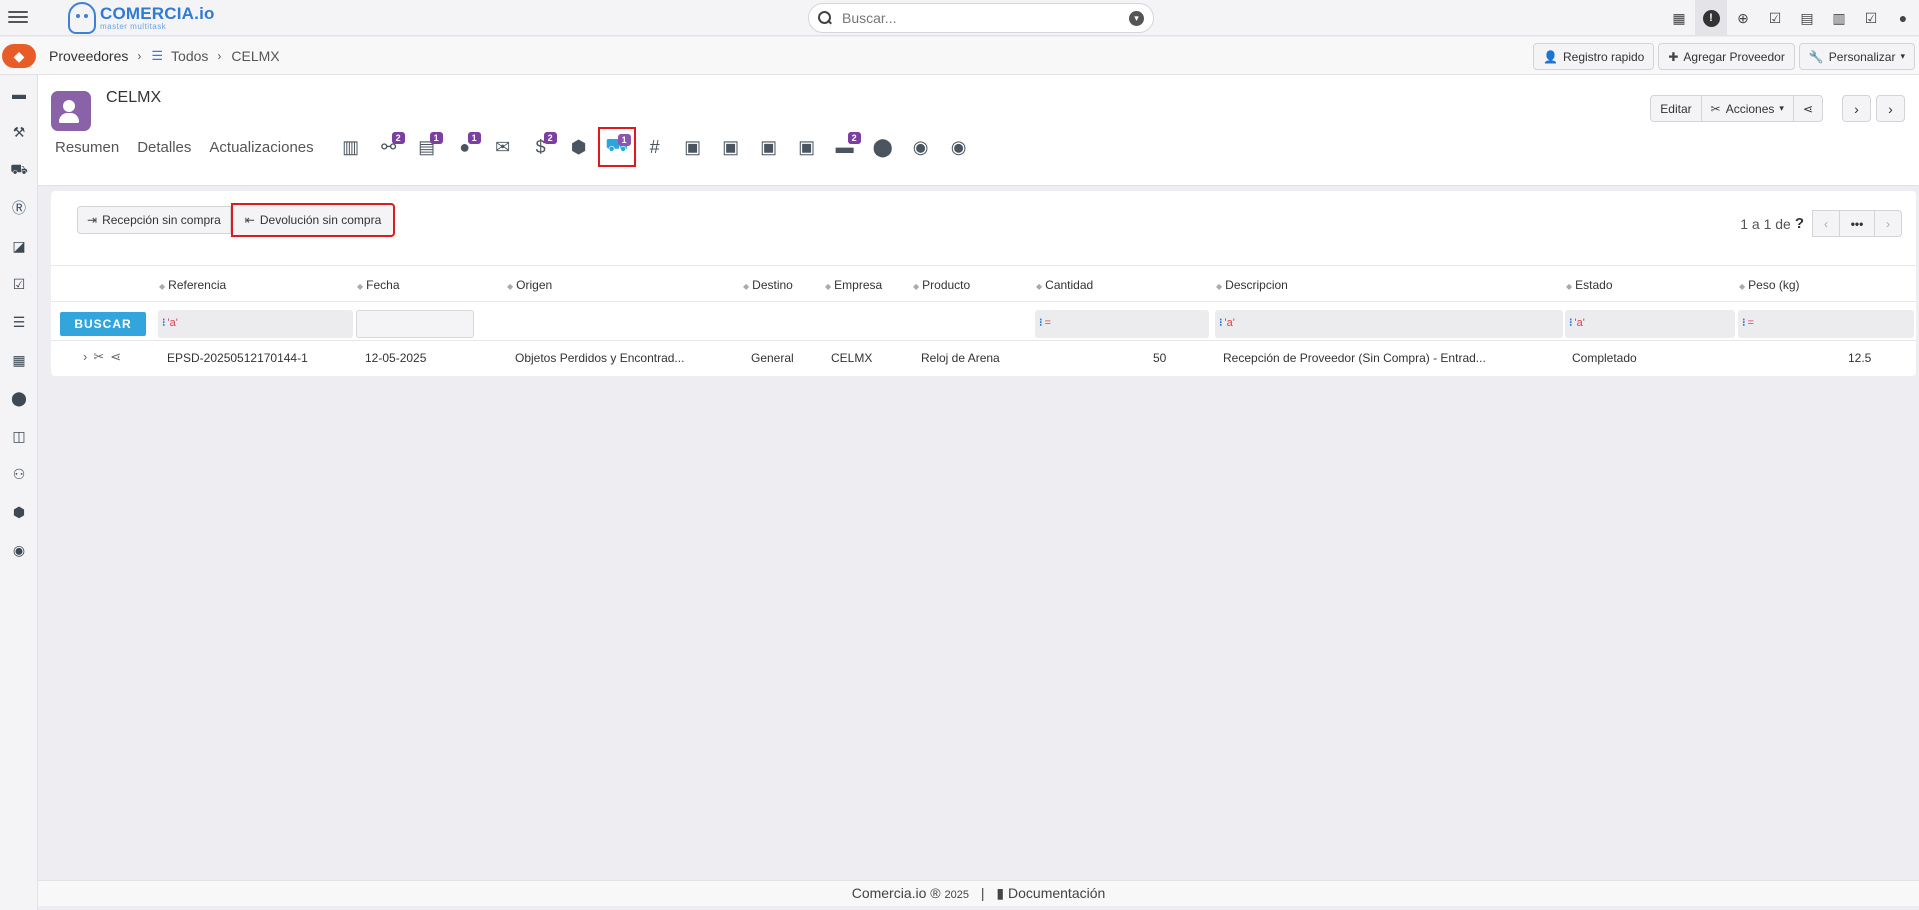 Image resolution: width=1919 pixels, height=910 pixels. Describe the element at coordinates (845, 147) in the screenshot. I see `credit-card-icon: ▬ 2` at that location.